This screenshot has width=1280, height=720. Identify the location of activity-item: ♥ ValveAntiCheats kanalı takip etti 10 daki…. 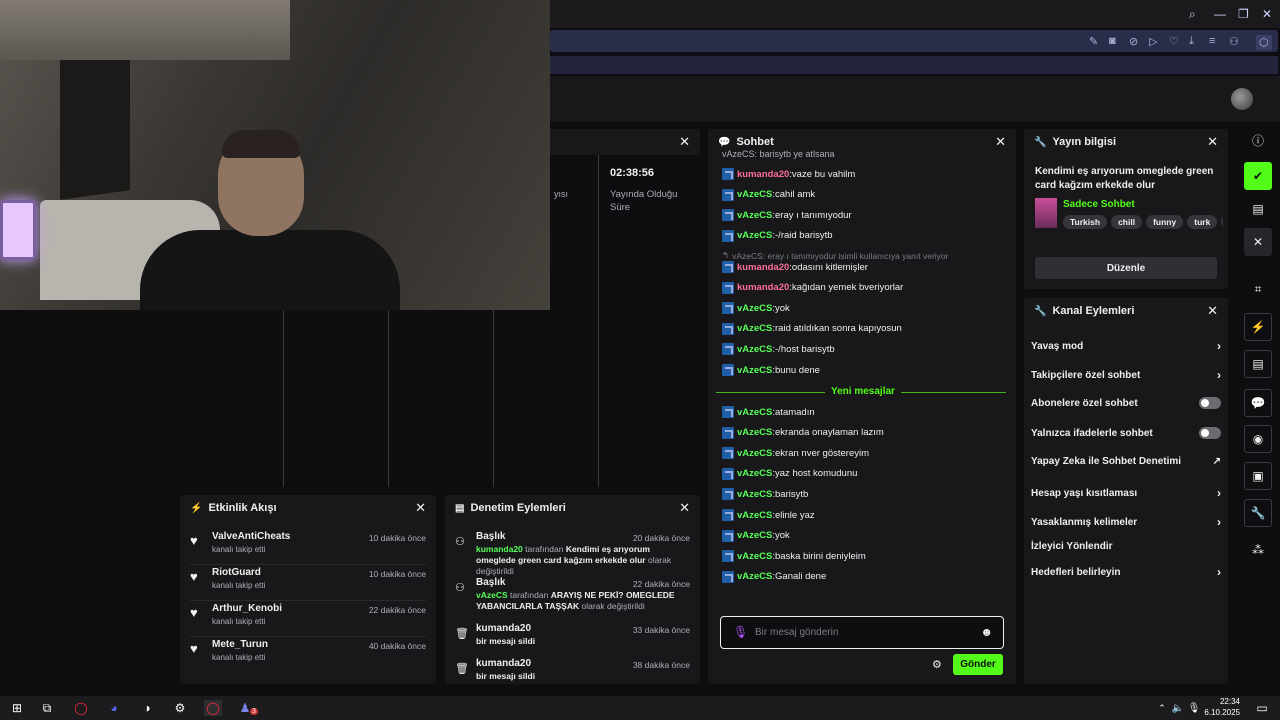
(308, 548).